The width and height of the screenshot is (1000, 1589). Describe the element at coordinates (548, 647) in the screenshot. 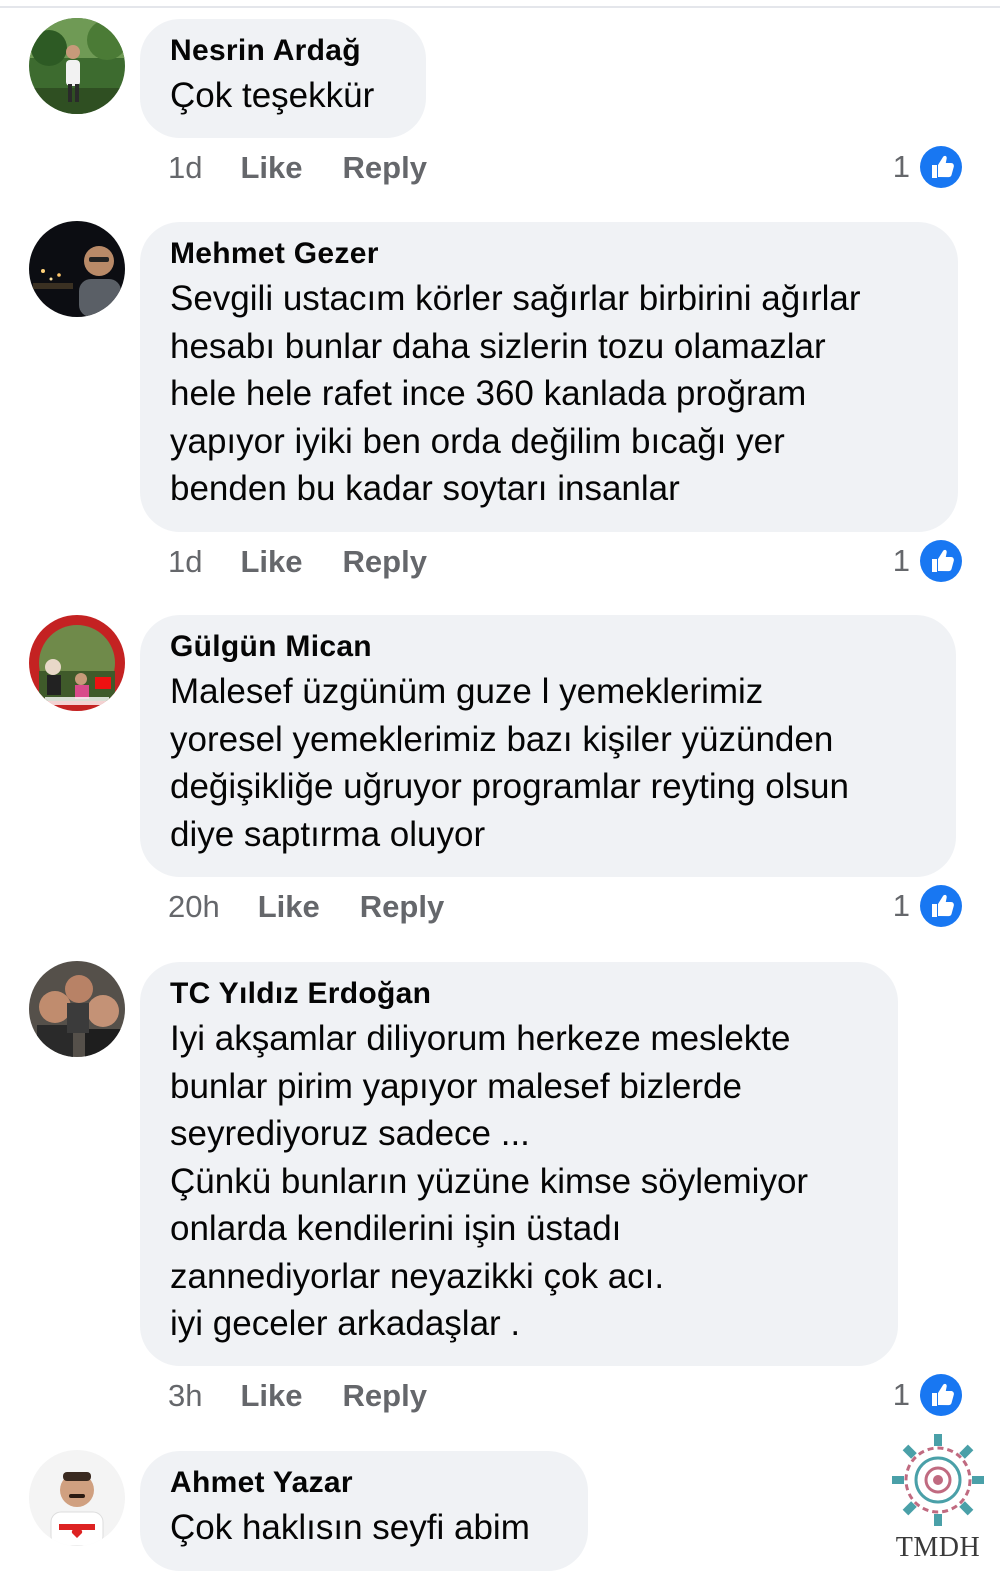

I see `comment-author: Gülgün Mican` at that location.